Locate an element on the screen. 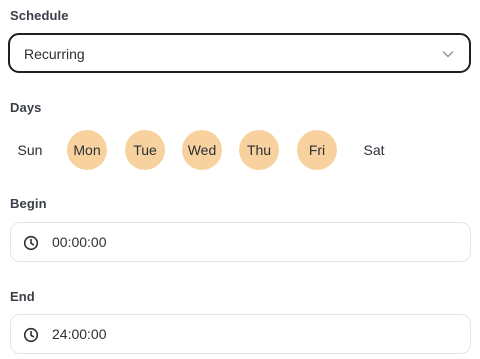  schedule-label: Schedule is located at coordinates (39, 15).